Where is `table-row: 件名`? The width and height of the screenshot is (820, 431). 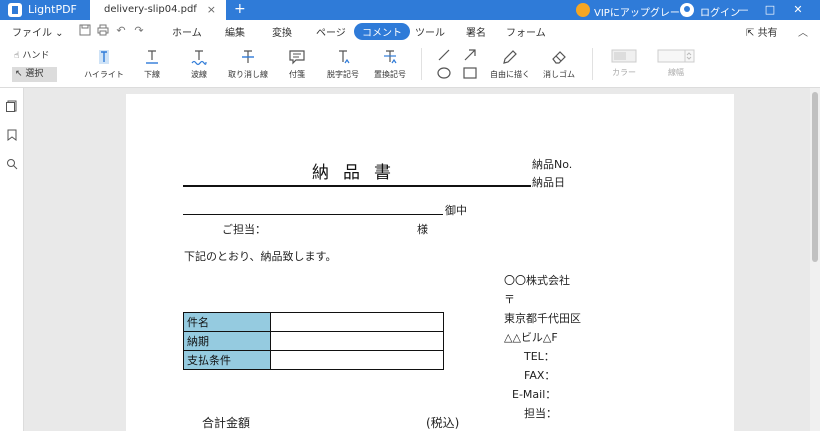
table-row: 件名 is located at coordinates (313, 322).